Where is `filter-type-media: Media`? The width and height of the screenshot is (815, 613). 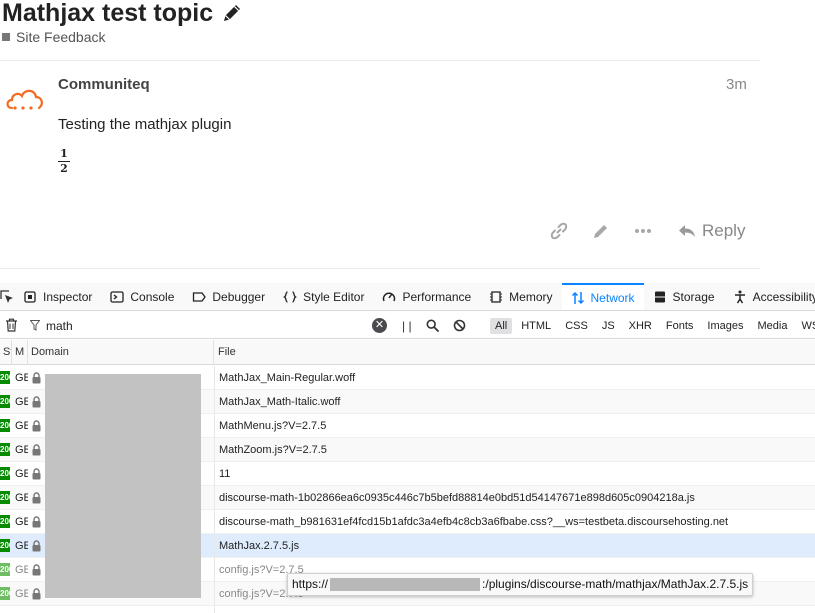 filter-type-media: Media is located at coordinates (772, 326).